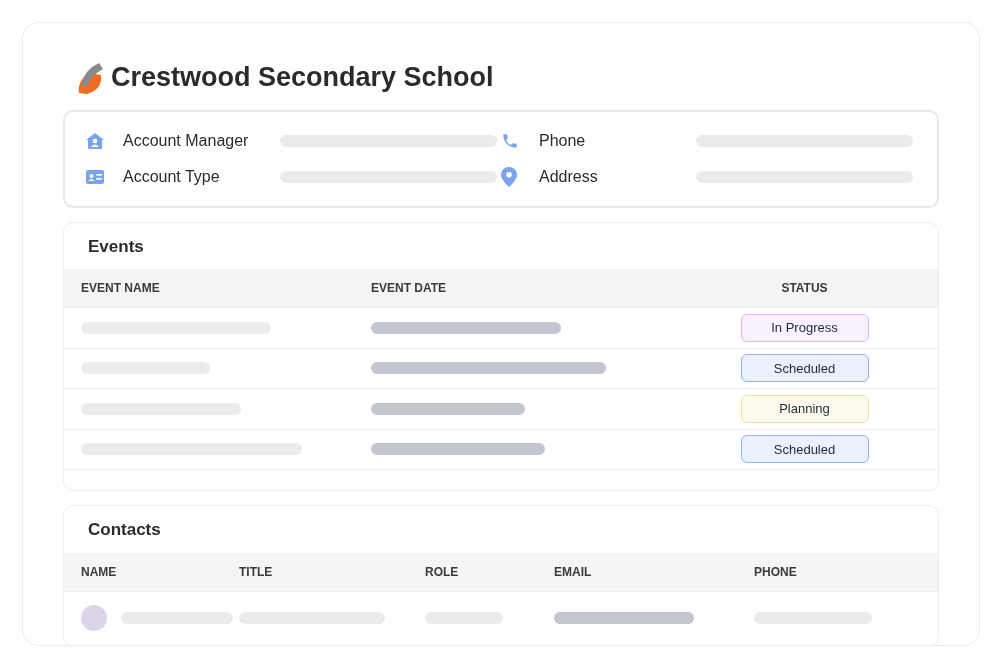 Image resolution: width=1002 pixels, height=668 pixels. What do you see at coordinates (95, 176) in the screenshot?
I see `id-card-icon` at bounding box center [95, 176].